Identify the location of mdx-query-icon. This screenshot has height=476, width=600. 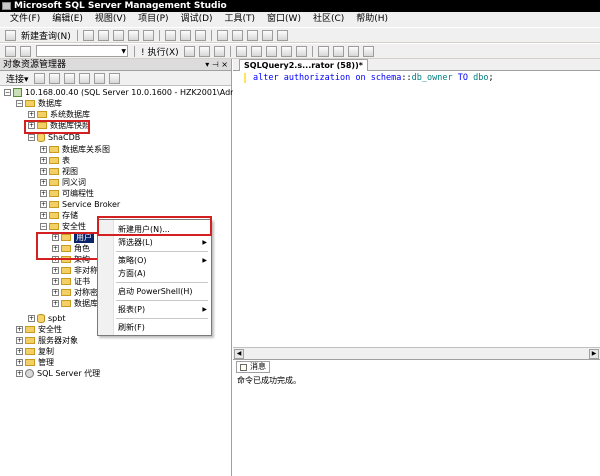
(118, 35).